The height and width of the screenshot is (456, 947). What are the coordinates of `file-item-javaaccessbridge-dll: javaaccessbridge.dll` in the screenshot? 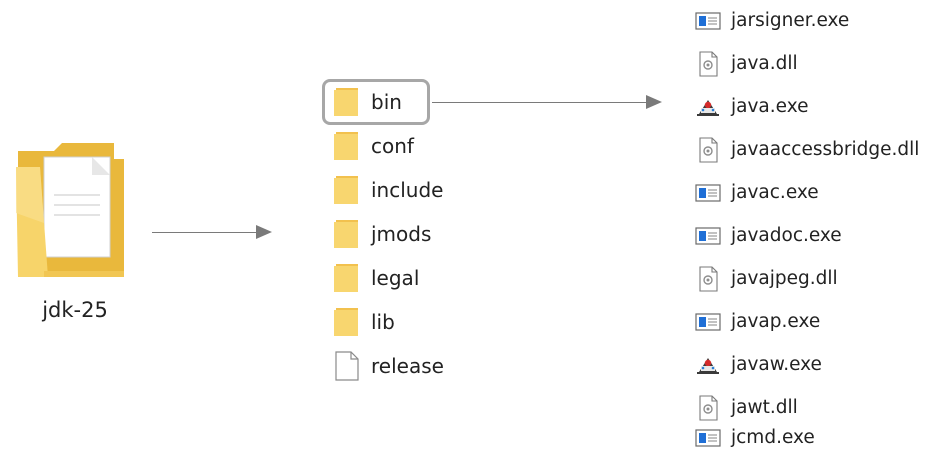 It's located at (807, 150).